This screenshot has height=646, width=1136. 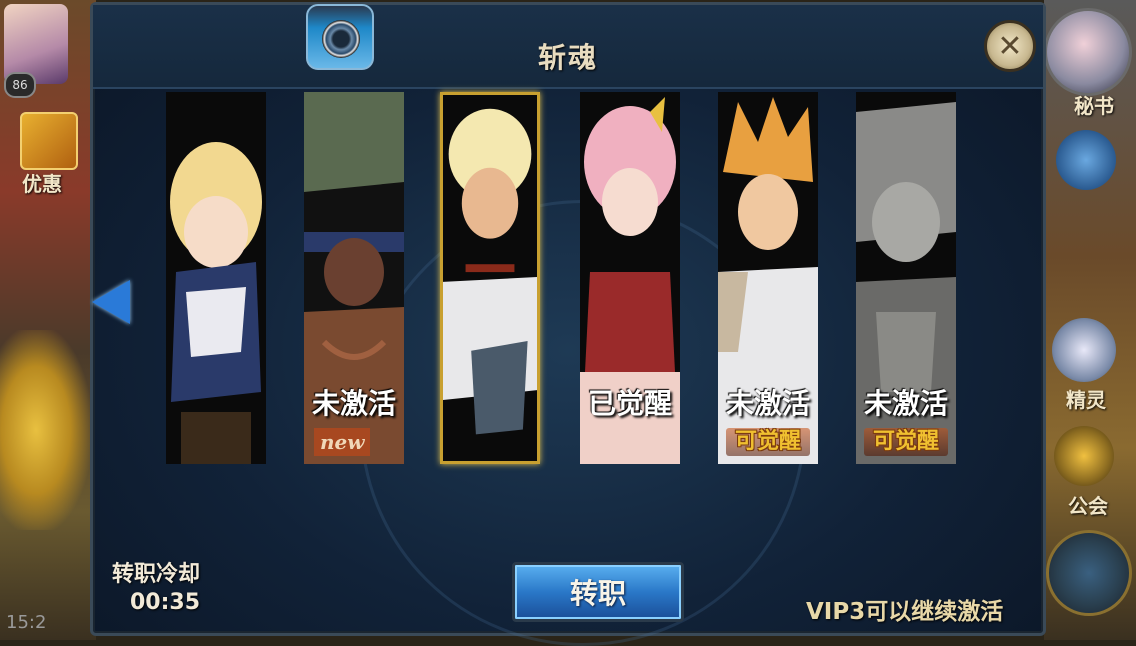 I want to click on gift-icon, so click(x=49, y=141).